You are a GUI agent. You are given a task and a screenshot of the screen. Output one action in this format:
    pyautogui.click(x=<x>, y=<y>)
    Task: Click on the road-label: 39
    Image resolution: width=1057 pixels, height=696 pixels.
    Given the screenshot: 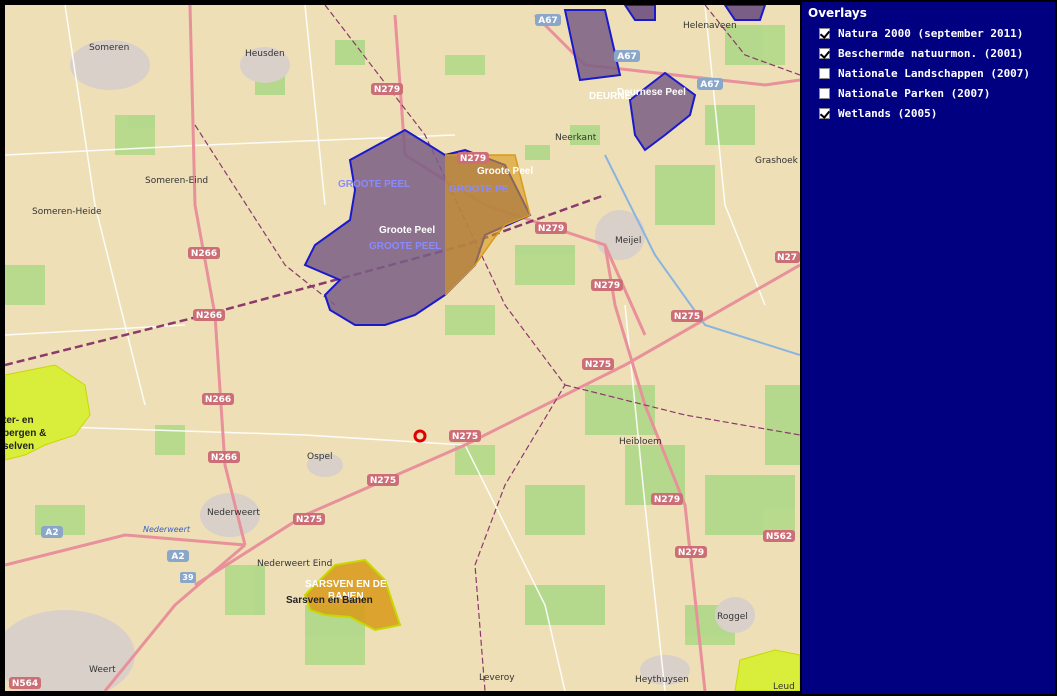 What is the action you would take?
    pyautogui.click(x=188, y=577)
    